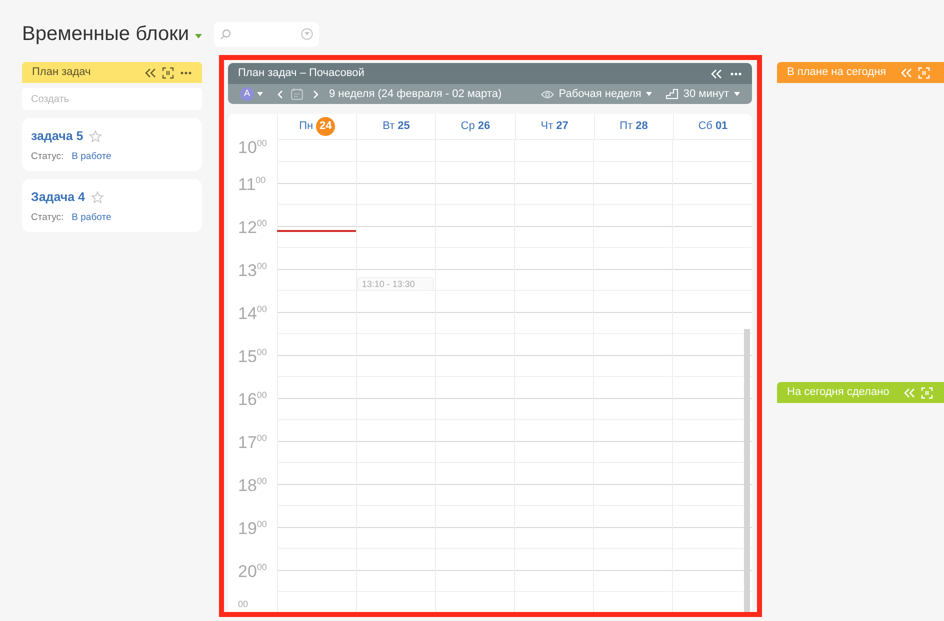 Image resolution: width=944 pixels, height=621 pixels. I want to click on create-field: Создать, so click(112, 99).